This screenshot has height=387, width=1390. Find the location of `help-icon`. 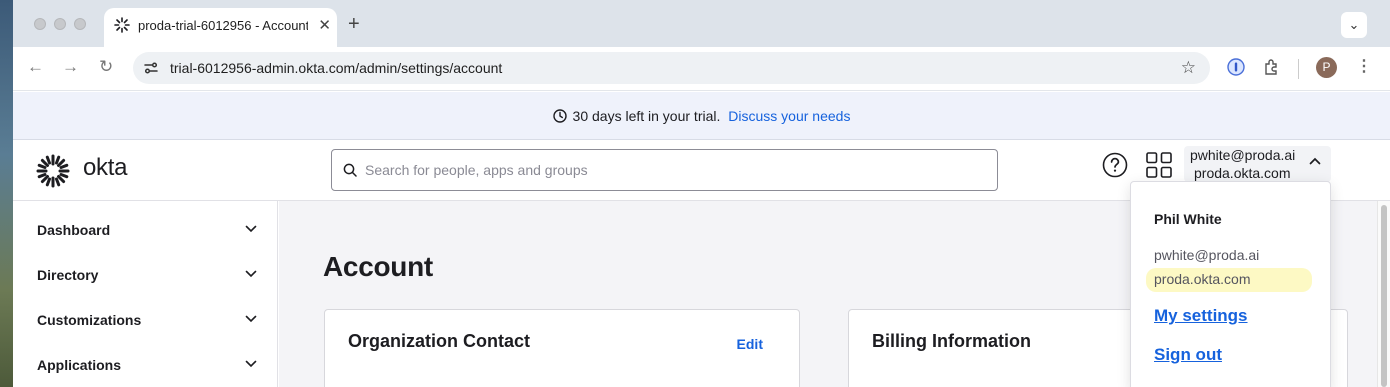

help-icon is located at coordinates (1115, 165).